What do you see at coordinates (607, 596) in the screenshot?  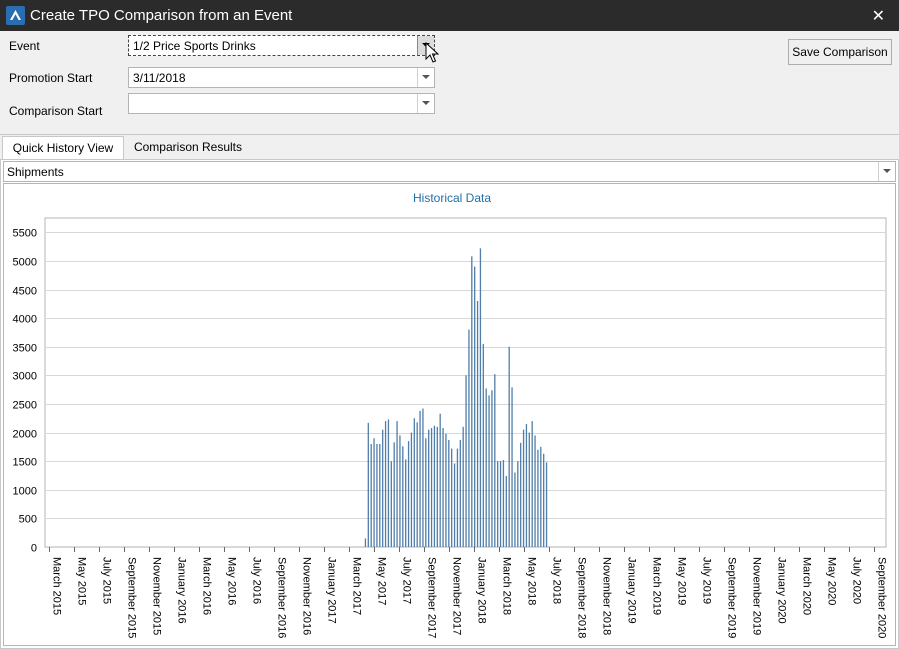 I see `x-tick-label: November 2018` at bounding box center [607, 596].